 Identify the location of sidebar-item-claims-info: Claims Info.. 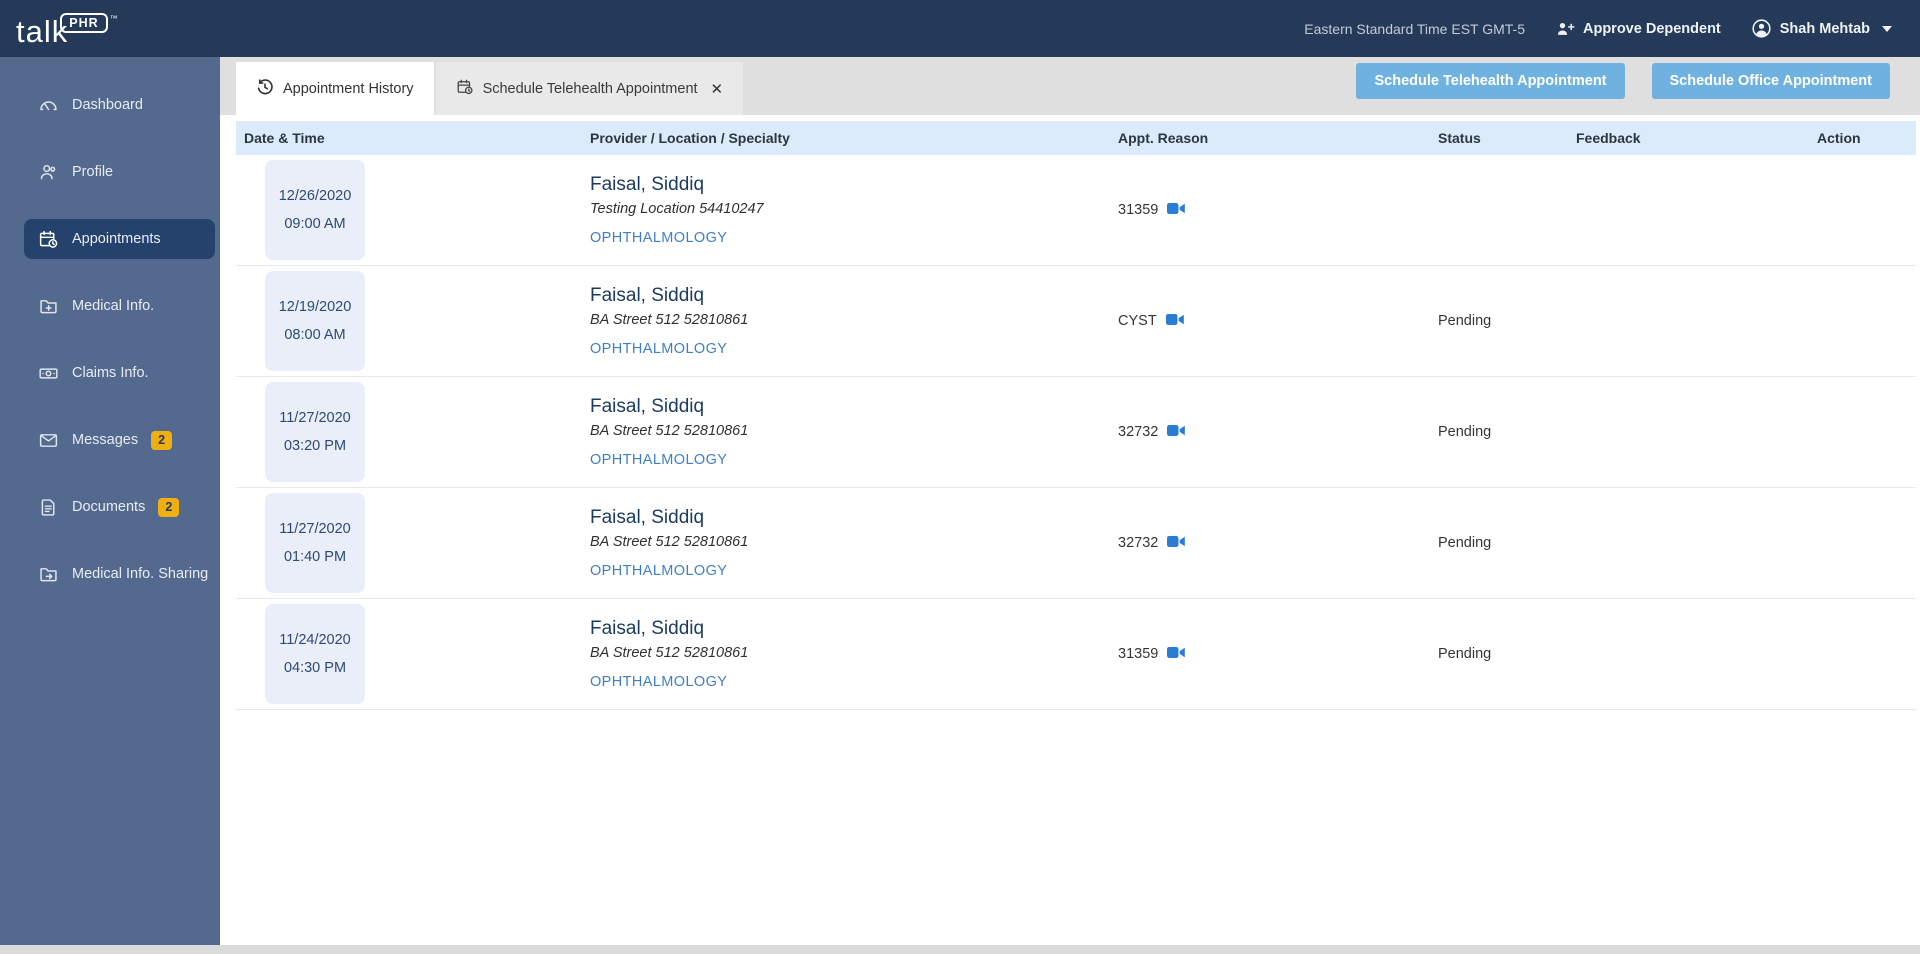
(119, 373).